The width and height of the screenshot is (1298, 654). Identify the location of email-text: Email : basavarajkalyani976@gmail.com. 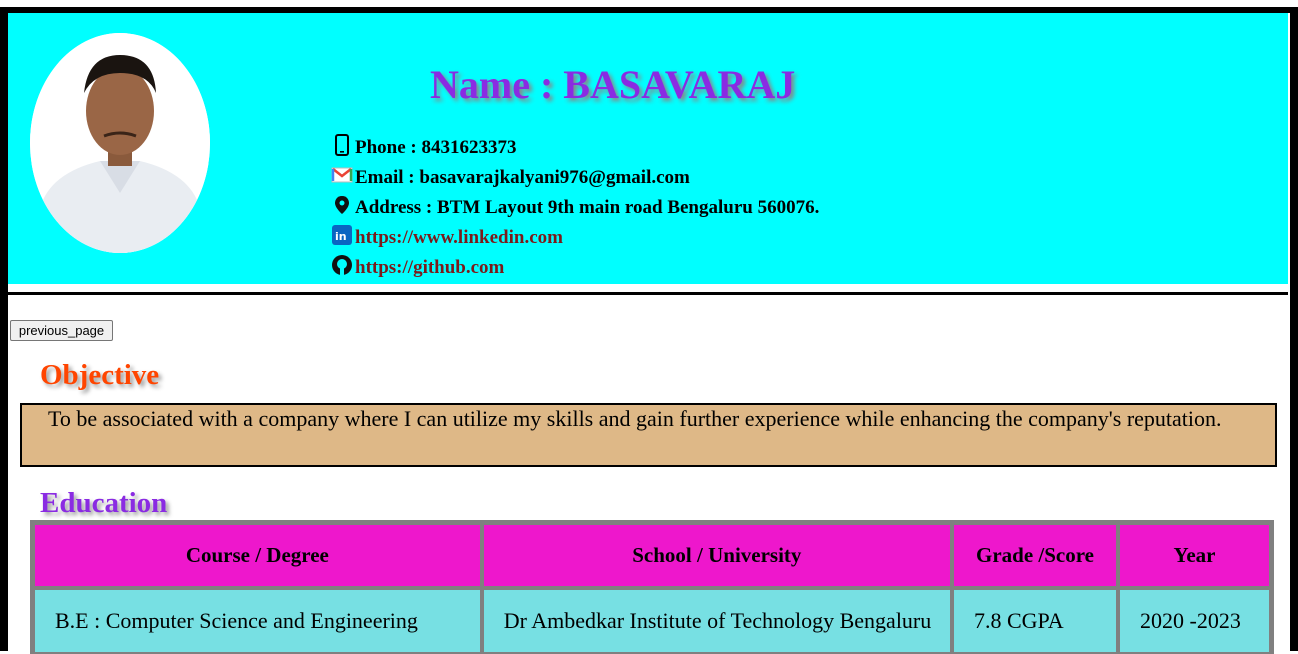
(522, 177).